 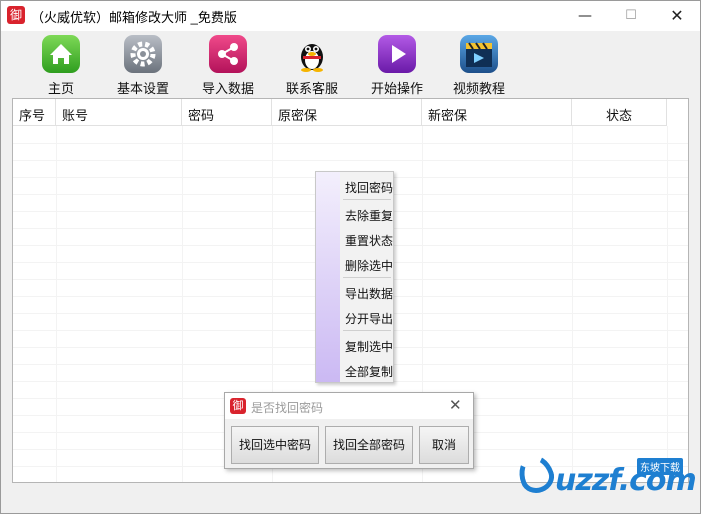 I want to click on toolbar-support-button: 联系客服, so click(x=312, y=65).